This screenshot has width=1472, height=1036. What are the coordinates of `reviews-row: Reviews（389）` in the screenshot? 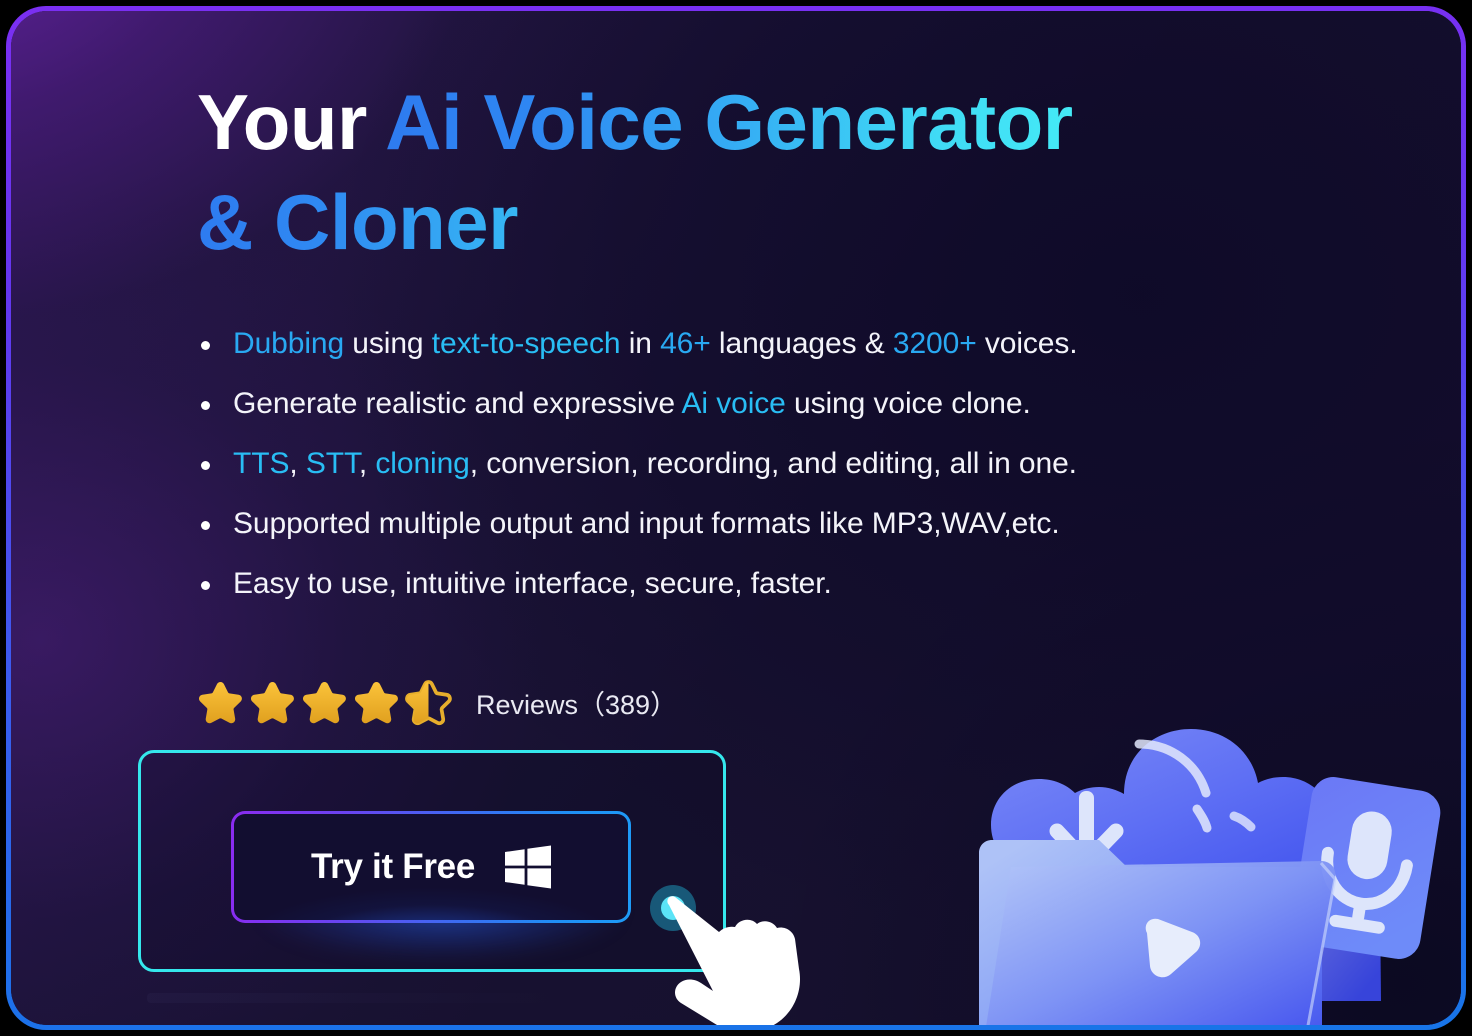 It's located at (437, 702).